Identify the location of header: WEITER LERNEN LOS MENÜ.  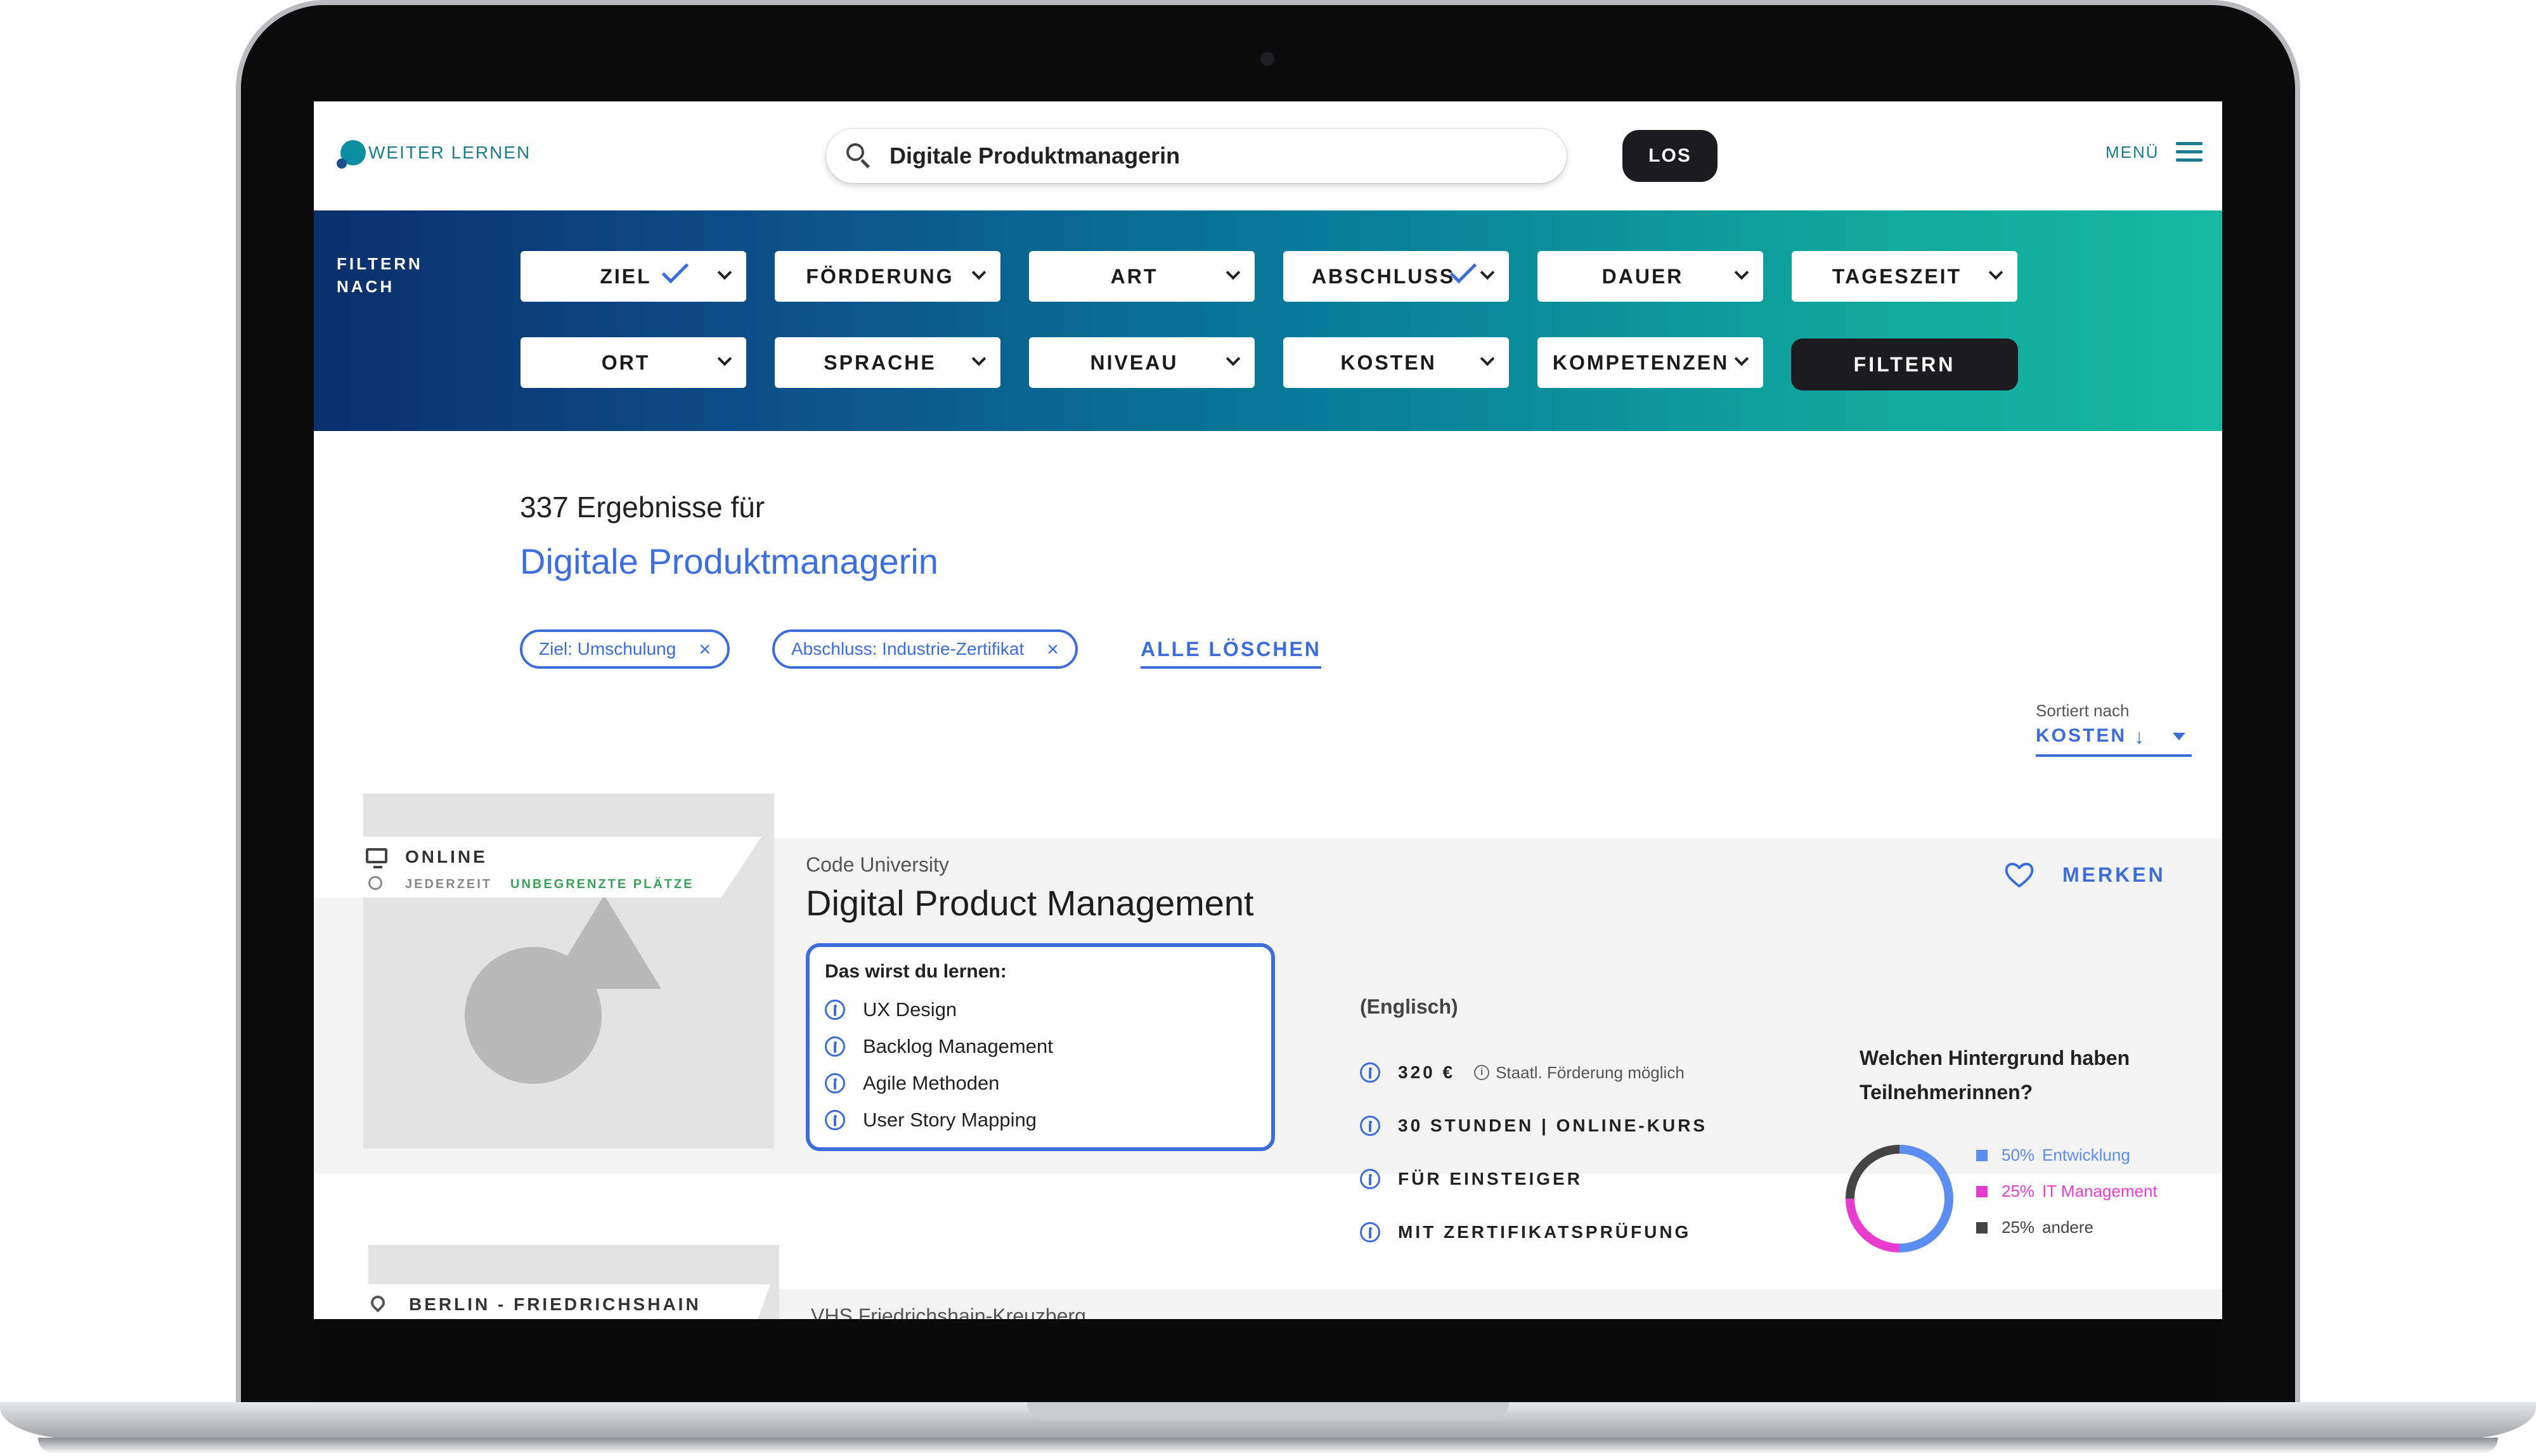
(1268, 155).